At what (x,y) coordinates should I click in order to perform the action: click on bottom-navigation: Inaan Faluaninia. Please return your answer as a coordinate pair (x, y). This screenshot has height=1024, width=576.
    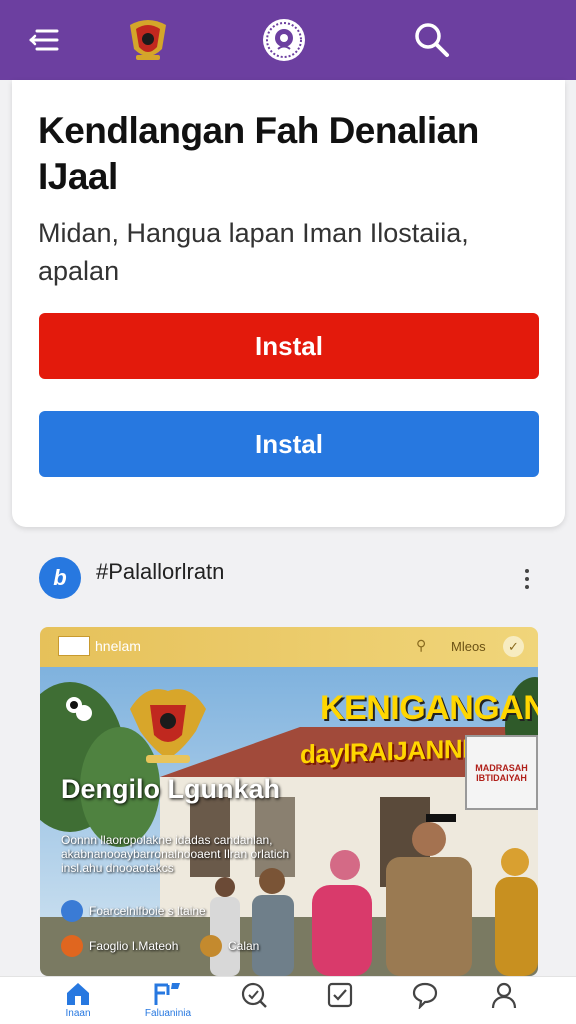
    Looking at the image, I should click on (288, 1000).